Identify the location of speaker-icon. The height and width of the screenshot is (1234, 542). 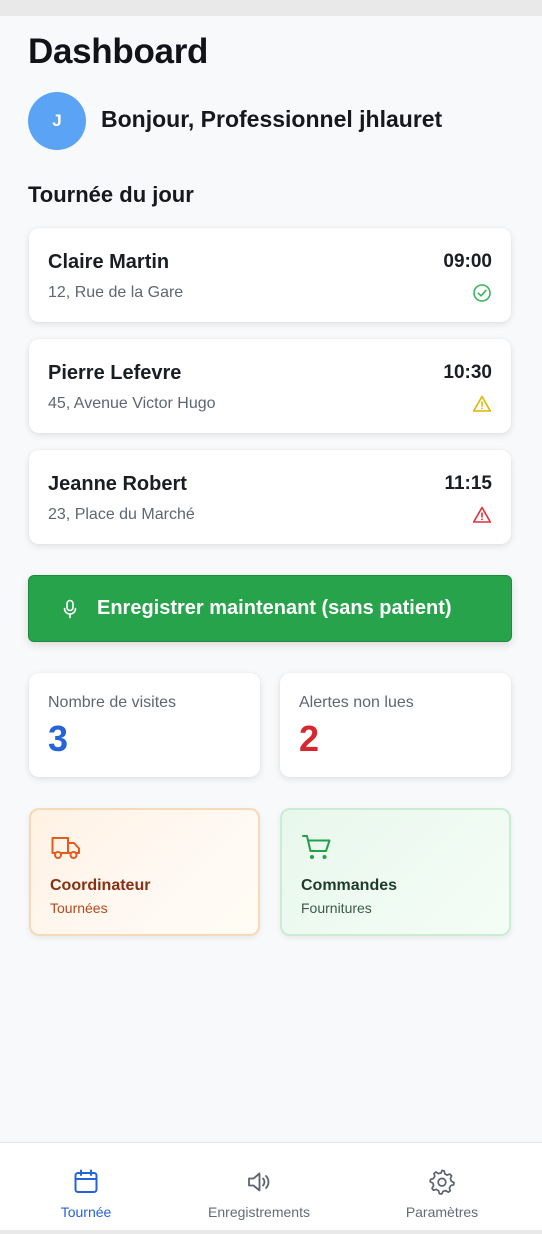
(259, 1182).